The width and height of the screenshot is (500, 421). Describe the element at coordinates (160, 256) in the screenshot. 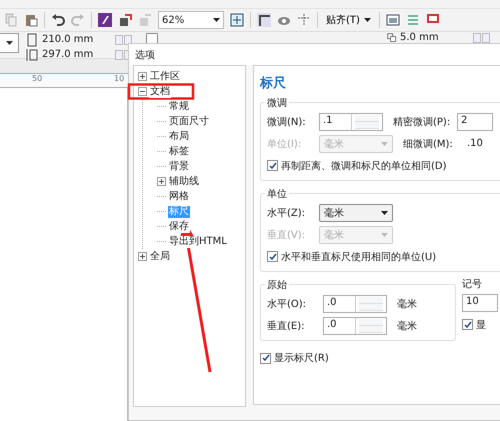

I see `tree-item: 全局` at that location.